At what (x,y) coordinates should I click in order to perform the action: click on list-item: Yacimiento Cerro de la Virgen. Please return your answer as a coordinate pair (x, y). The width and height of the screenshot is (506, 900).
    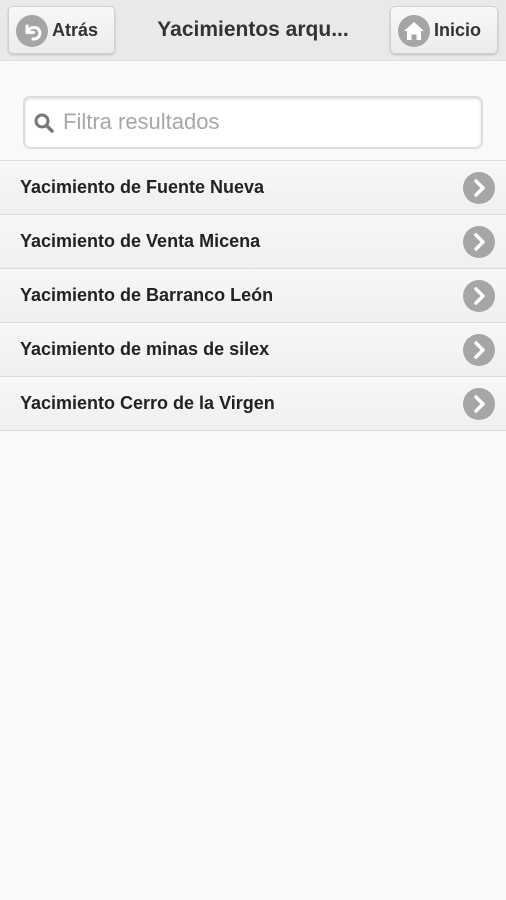
    Looking at the image, I should click on (253, 404).